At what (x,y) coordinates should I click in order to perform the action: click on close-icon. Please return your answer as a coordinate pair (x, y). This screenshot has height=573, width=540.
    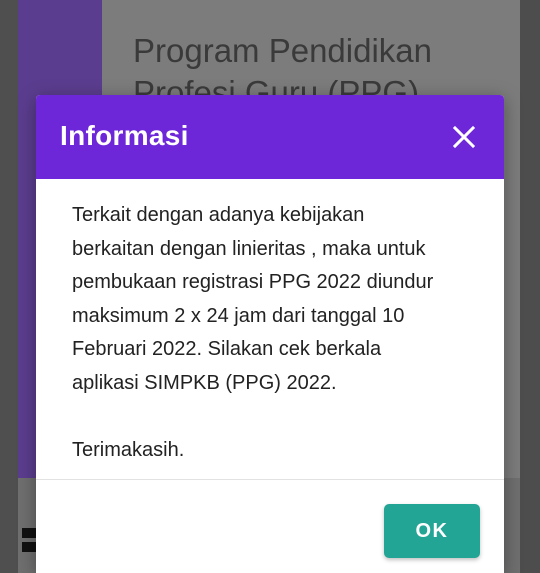
    Looking at the image, I should click on (464, 137).